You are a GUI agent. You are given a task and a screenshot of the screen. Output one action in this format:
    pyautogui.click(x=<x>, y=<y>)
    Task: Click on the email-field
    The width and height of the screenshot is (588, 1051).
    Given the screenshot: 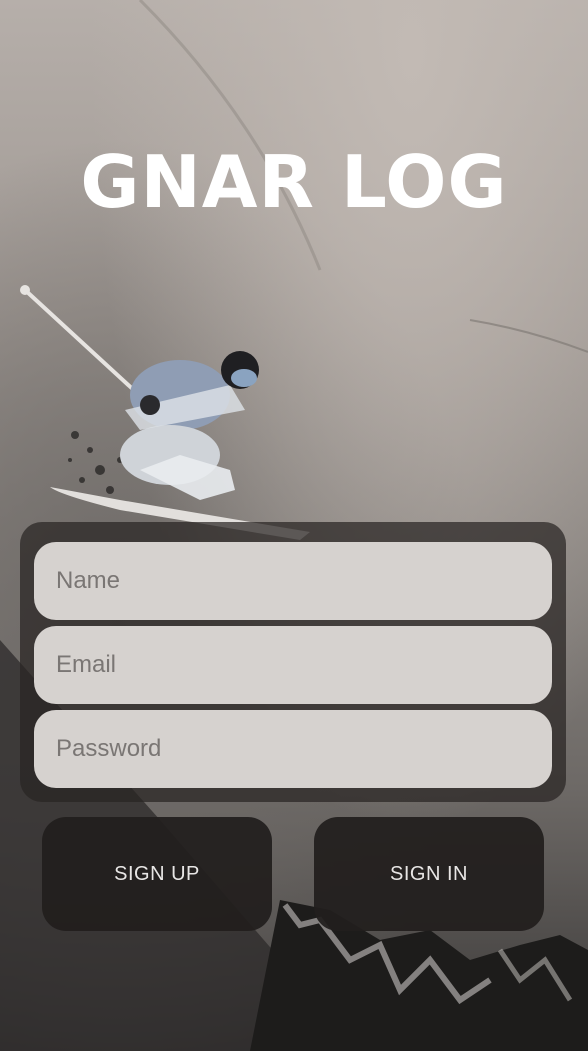 What is the action you would take?
    pyautogui.click(x=293, y=665)
    